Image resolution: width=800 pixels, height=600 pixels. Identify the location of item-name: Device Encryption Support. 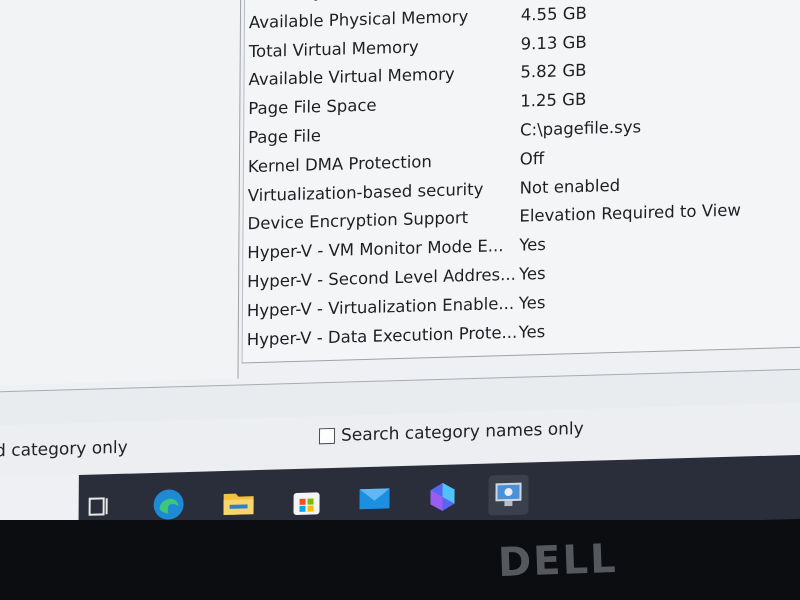
(358, 221).